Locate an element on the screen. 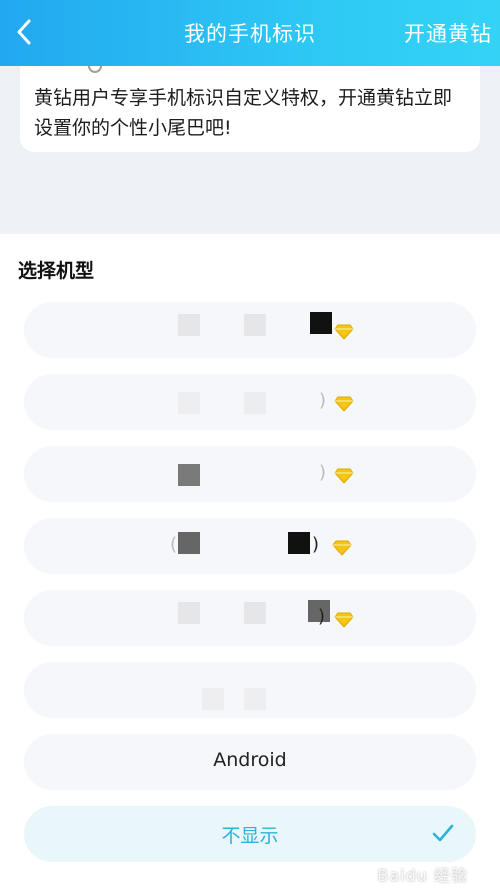 This screenshot has height=890, width=500. model-option-5: ) is located at coordinates (250, 618).